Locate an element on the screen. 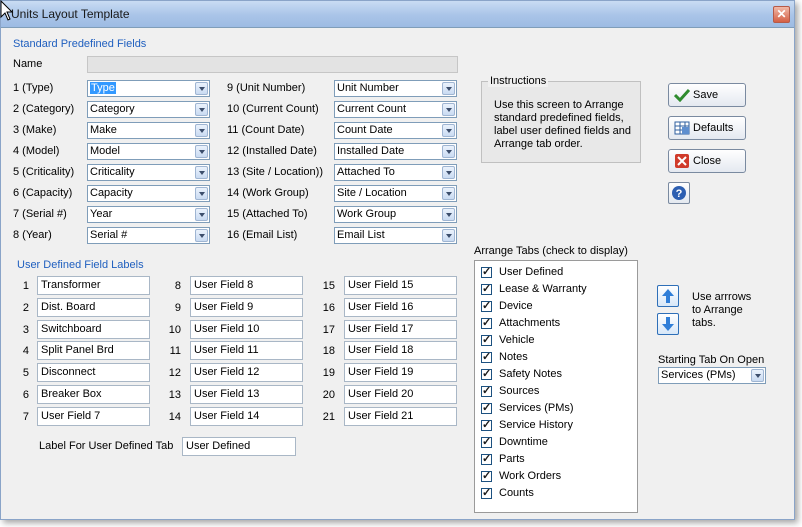  tab-label: Device is located at coordinates (516, 306).